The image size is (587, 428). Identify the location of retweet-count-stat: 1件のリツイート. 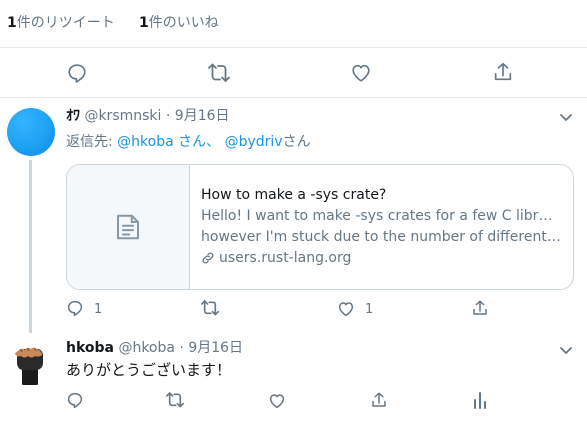
(61, 23).